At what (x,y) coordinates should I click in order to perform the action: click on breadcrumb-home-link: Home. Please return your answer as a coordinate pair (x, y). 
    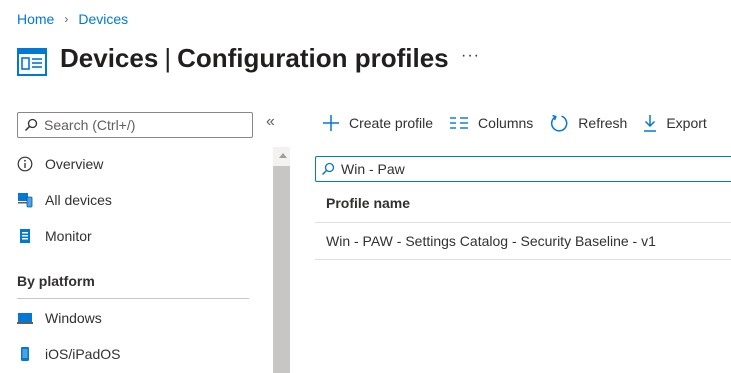
    Looking at the image, I should click on (35, 19).